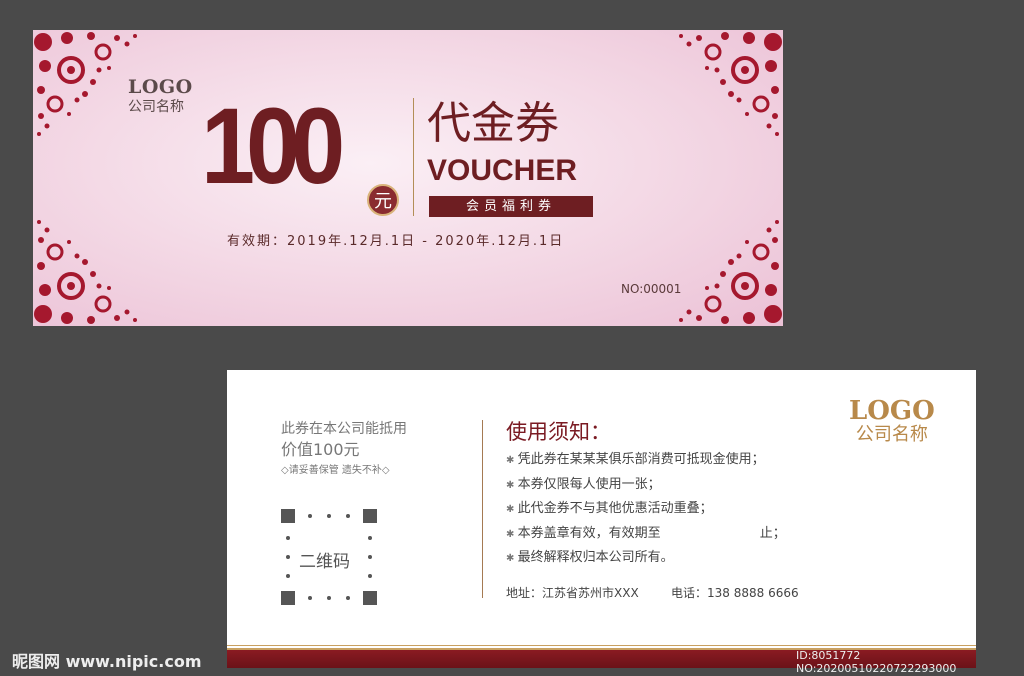 The height and width of the screenshot is (676, 1024). What do you see at coordinates (646, 485) in the screenshot?
I see `rule-item: 本券仅限每人使用一张；` at bounding box center [646, 485].